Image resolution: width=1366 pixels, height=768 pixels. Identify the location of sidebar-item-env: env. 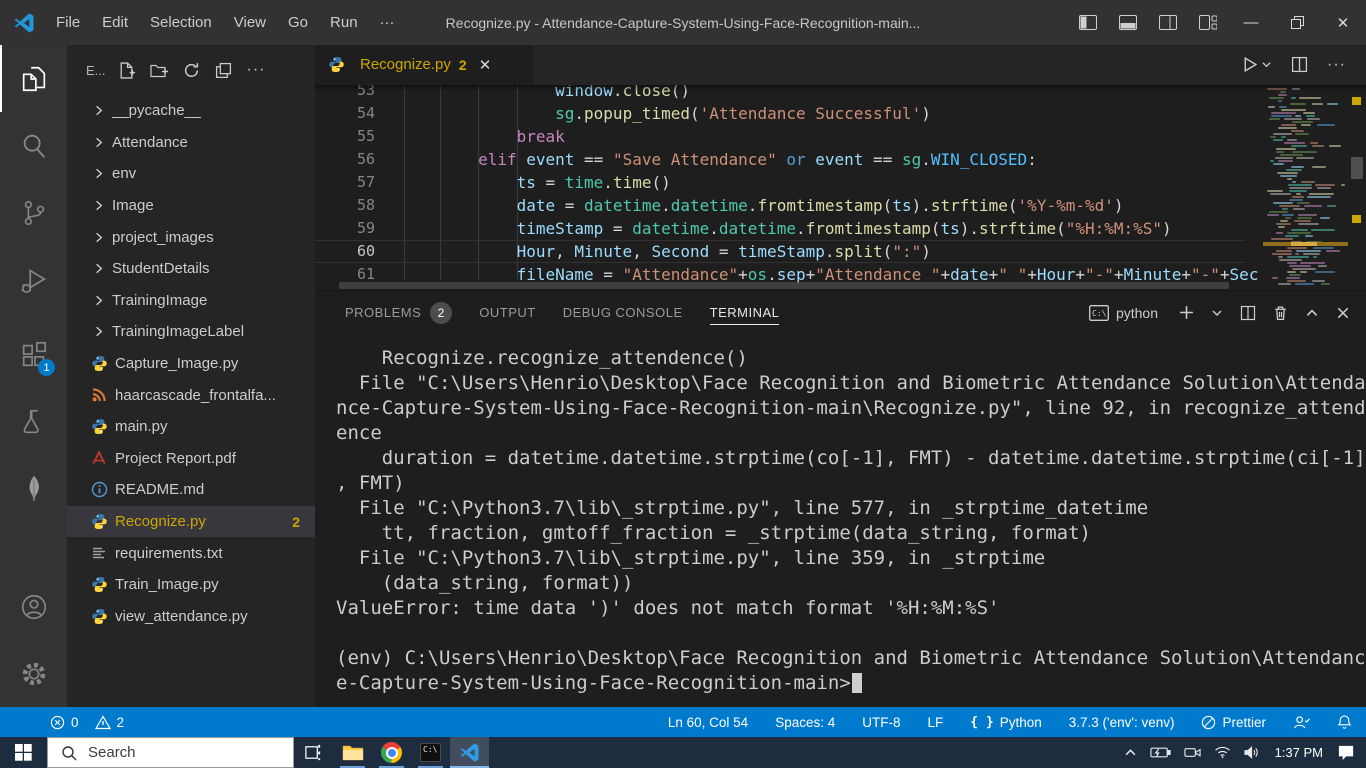
(191, 174).